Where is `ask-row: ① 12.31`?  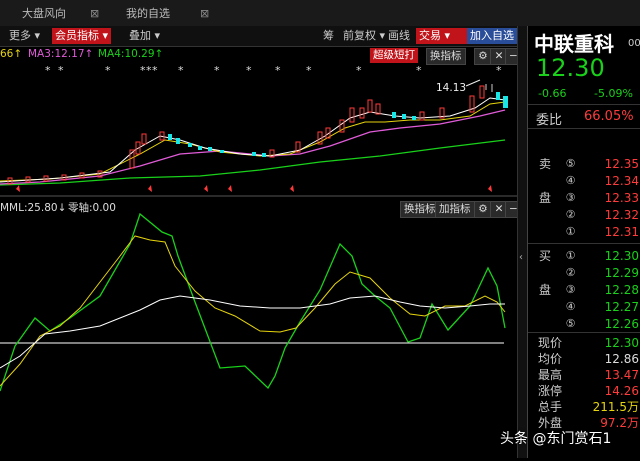
ask-row: ① 12.31 is located at coordinates (584, 232).